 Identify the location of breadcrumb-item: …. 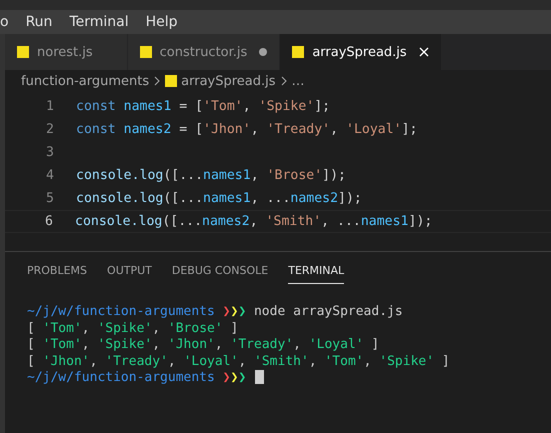
(298, 81).